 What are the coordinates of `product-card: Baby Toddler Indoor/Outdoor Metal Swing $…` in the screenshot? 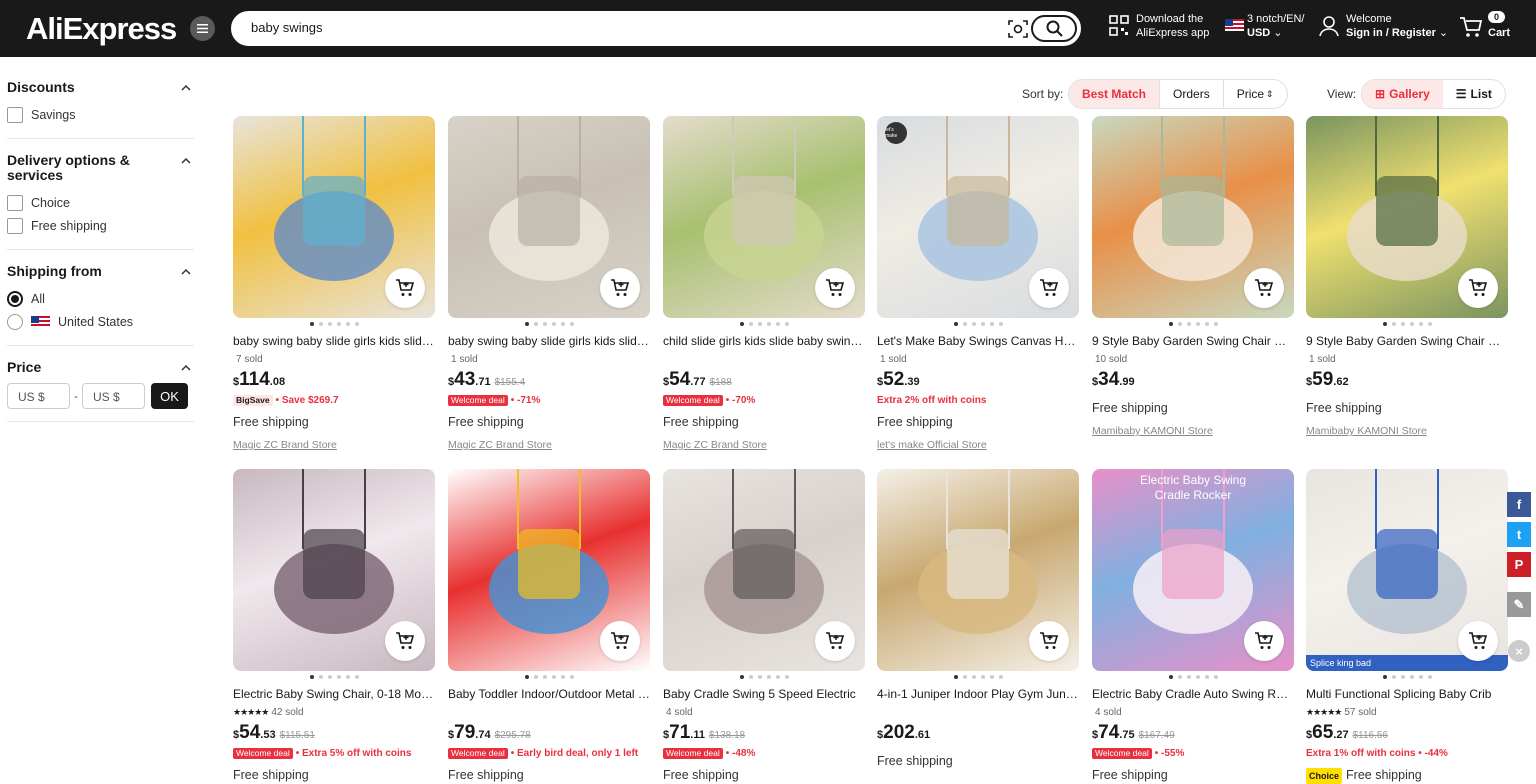 It's located at (549, 626).